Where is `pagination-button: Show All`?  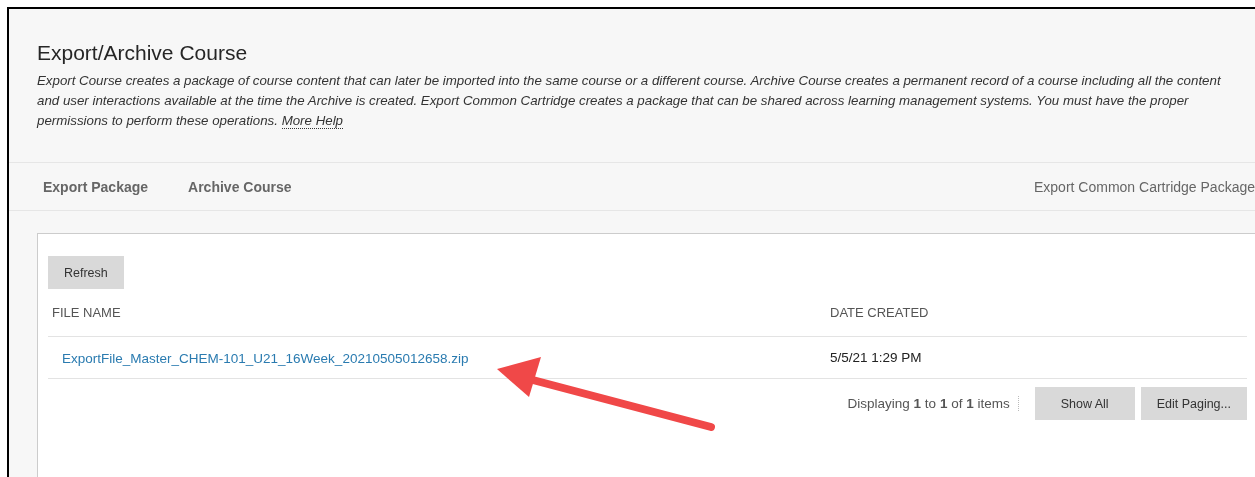 pagination-button: Show All is located at coordinates (1084, 403).